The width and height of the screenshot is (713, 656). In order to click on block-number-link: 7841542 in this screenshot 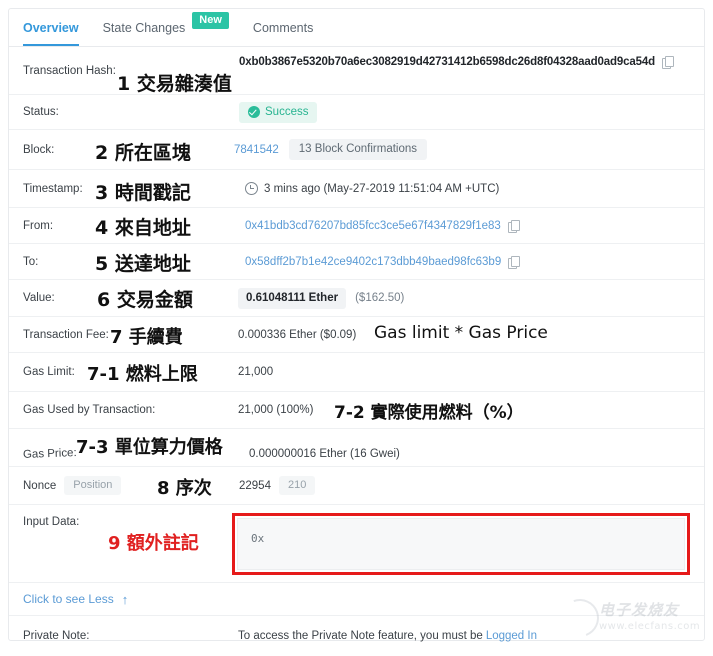, I will do `click(256, 150)`.